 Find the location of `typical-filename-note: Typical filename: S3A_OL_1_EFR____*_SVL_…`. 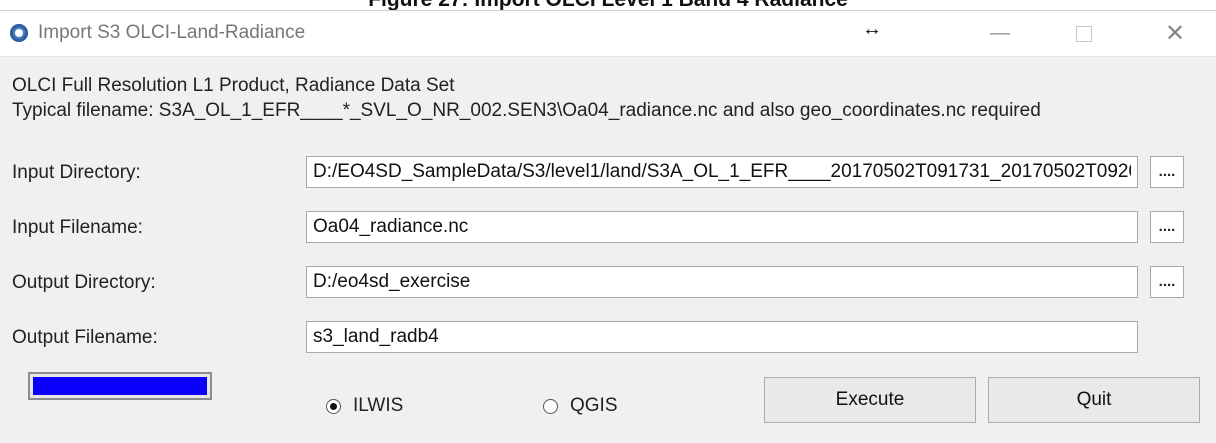

typical-filename-note: Typical filename: S3A_OL_1_EFR____*_SVL_… is located at coordinates (526, 110).